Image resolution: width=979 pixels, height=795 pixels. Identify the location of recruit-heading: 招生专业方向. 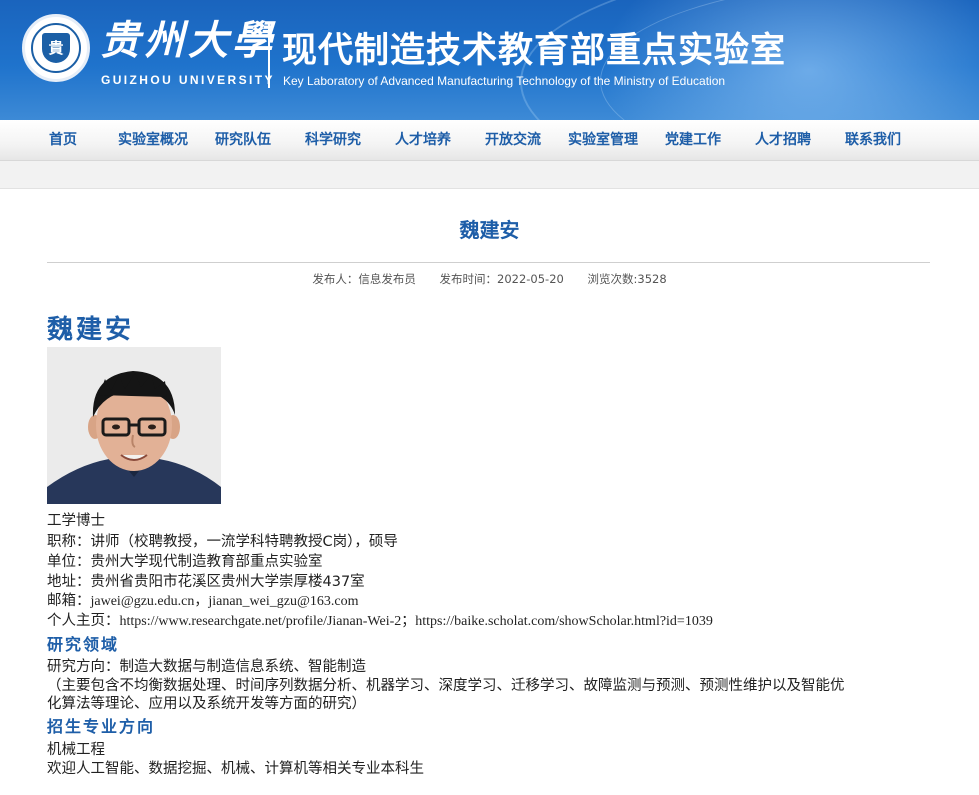
(101, 726).